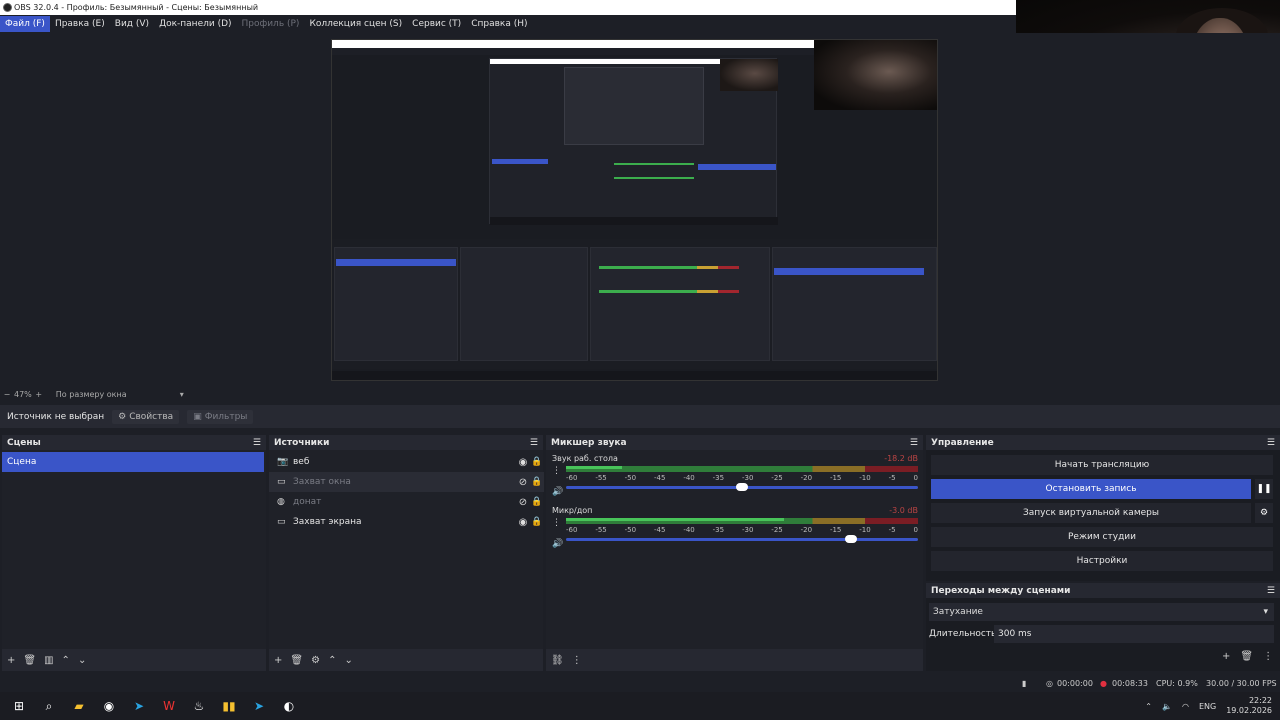 The height and width of the screenshot is (720, 1280). What do you see at coordinates (1249, 706) in the screenshot?
I see `clock: 22:22 19.02.2026` at bounding box center [1249, 706].